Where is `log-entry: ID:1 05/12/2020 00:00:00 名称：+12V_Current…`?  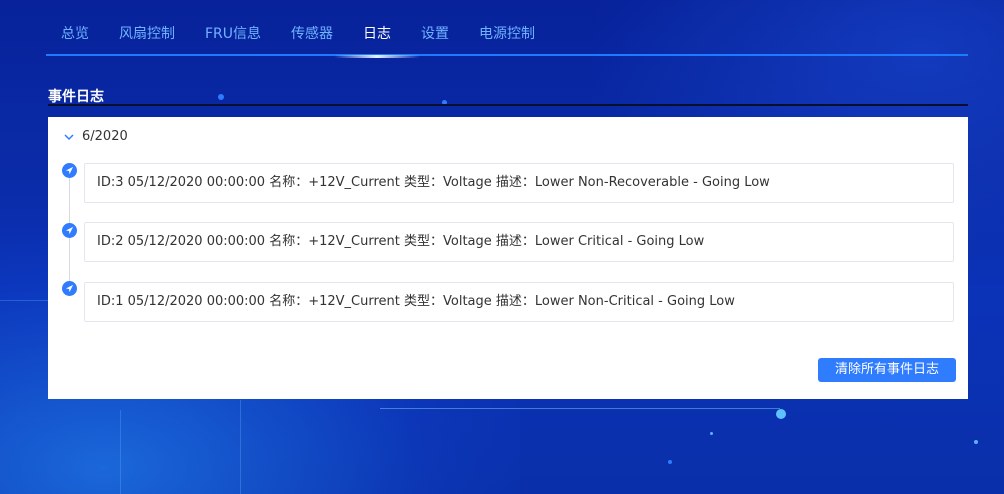
log-entry: ID:1 05/12/2020 00:00:00 名称：+12V_Current… is located at coordinates (519, 302).